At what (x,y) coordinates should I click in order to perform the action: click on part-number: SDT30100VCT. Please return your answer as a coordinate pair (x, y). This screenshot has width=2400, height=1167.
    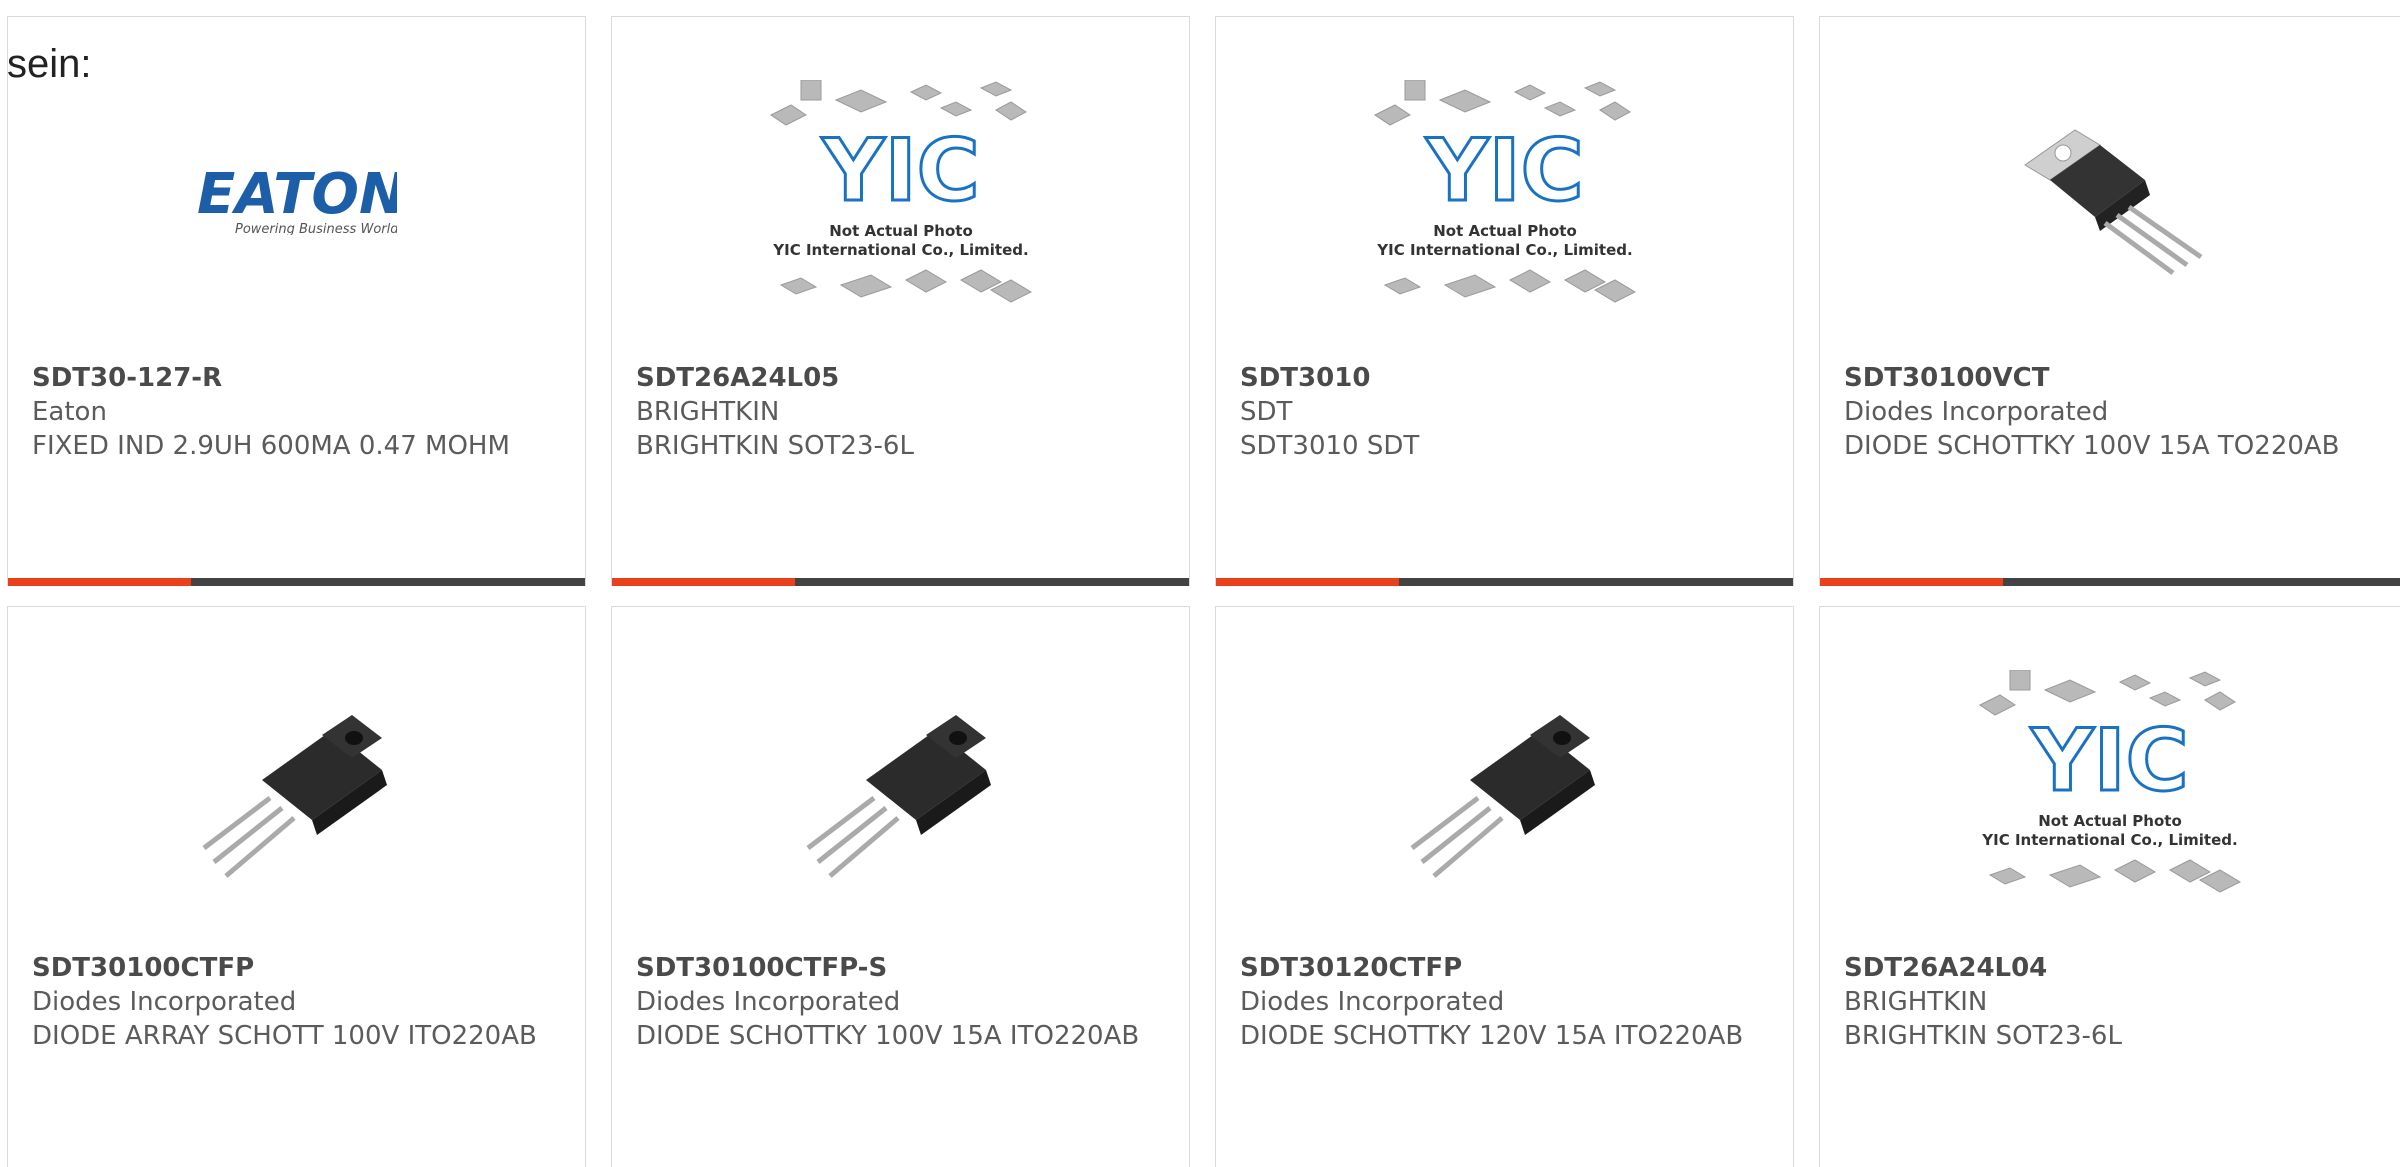
    Looking at the image, I should click on (2112, 378).